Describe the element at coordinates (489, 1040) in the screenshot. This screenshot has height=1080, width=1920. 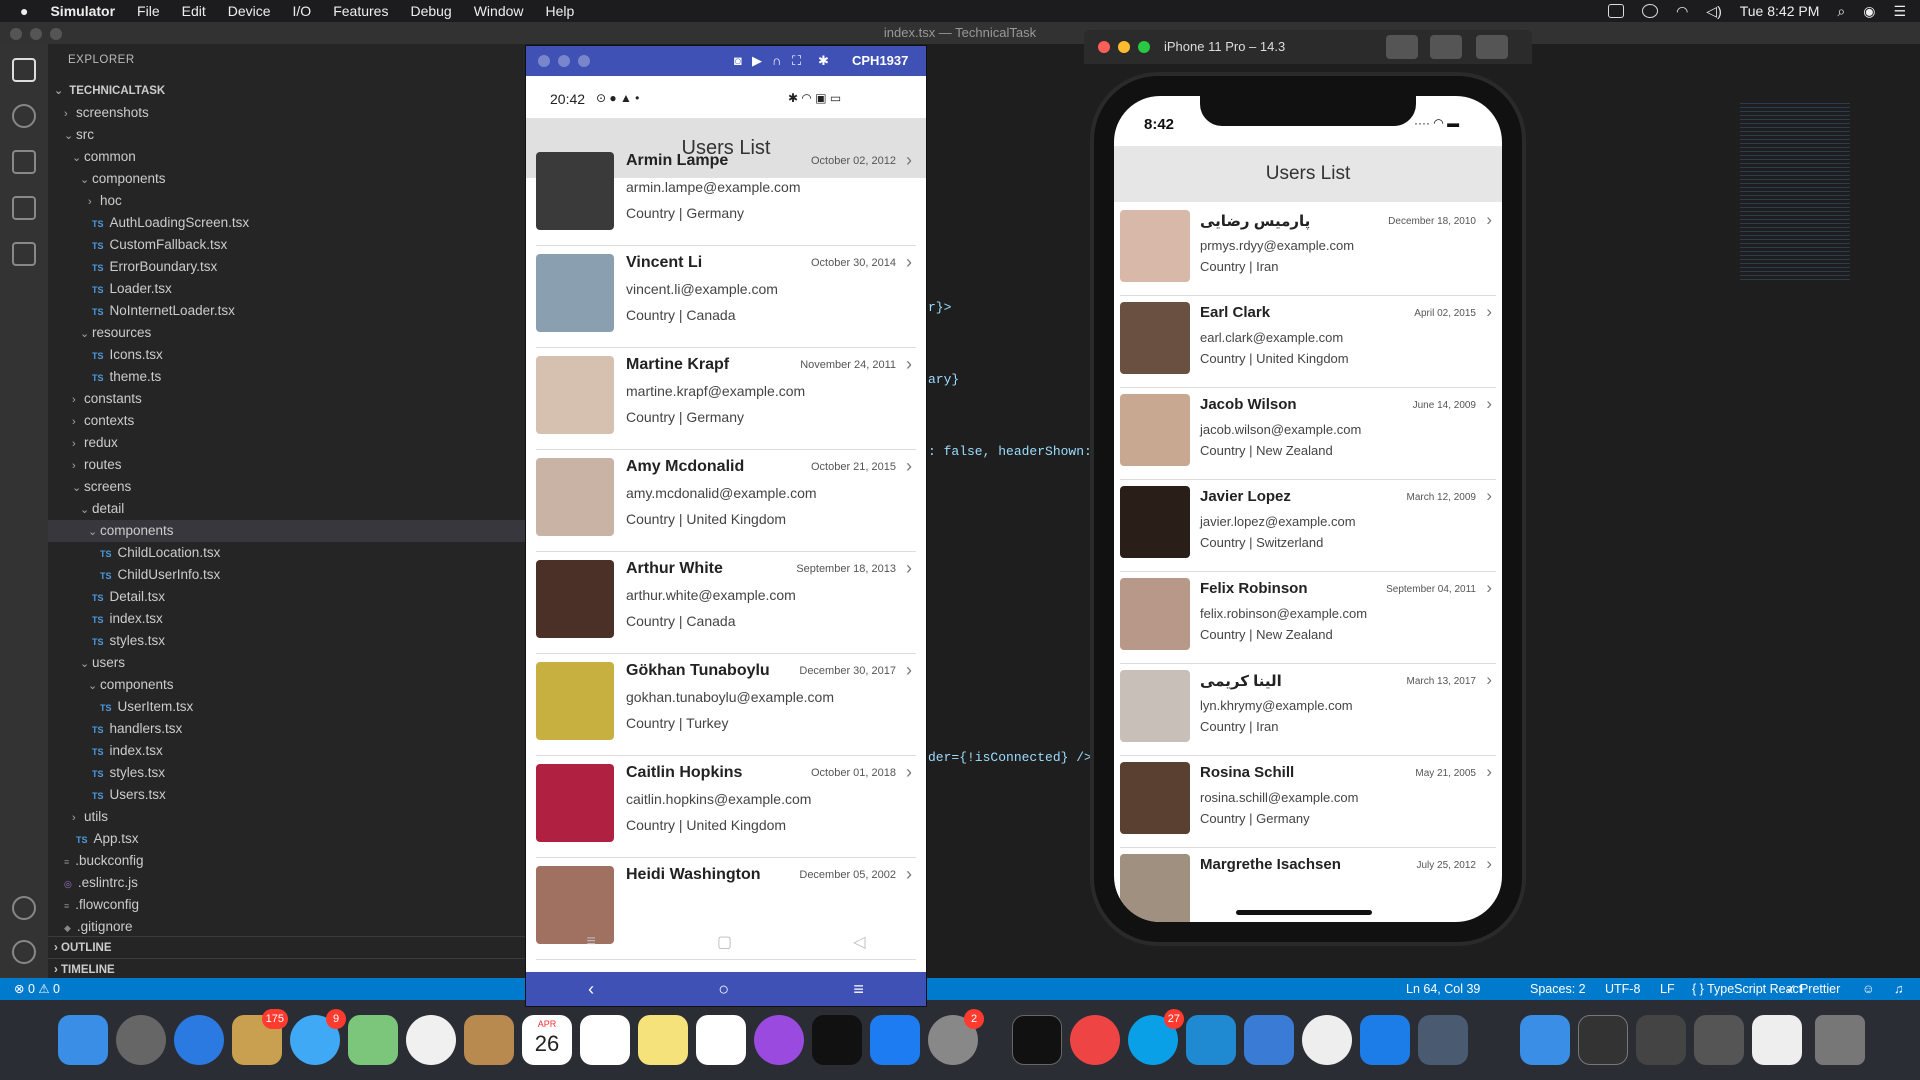
I see `contacts-icon` at that location.